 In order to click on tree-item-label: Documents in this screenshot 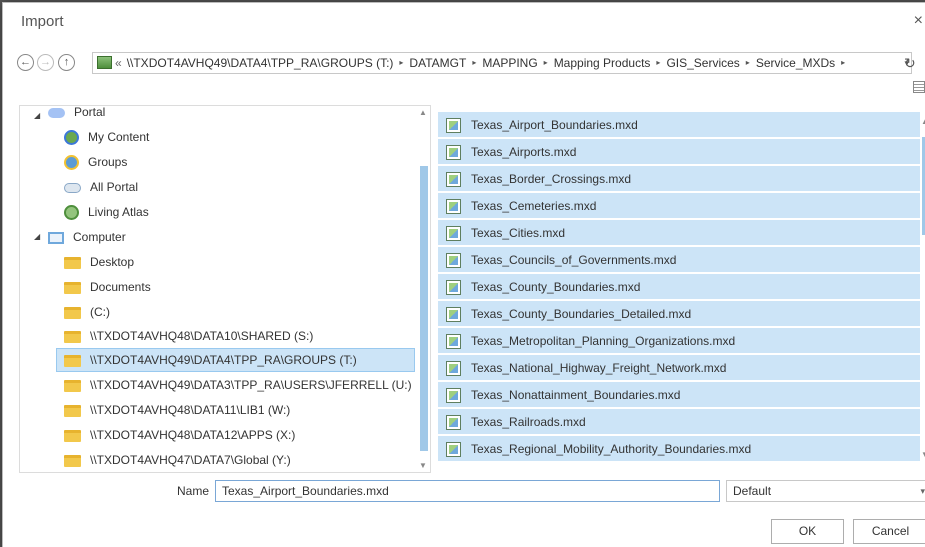, I will do `click(120, 287)`.